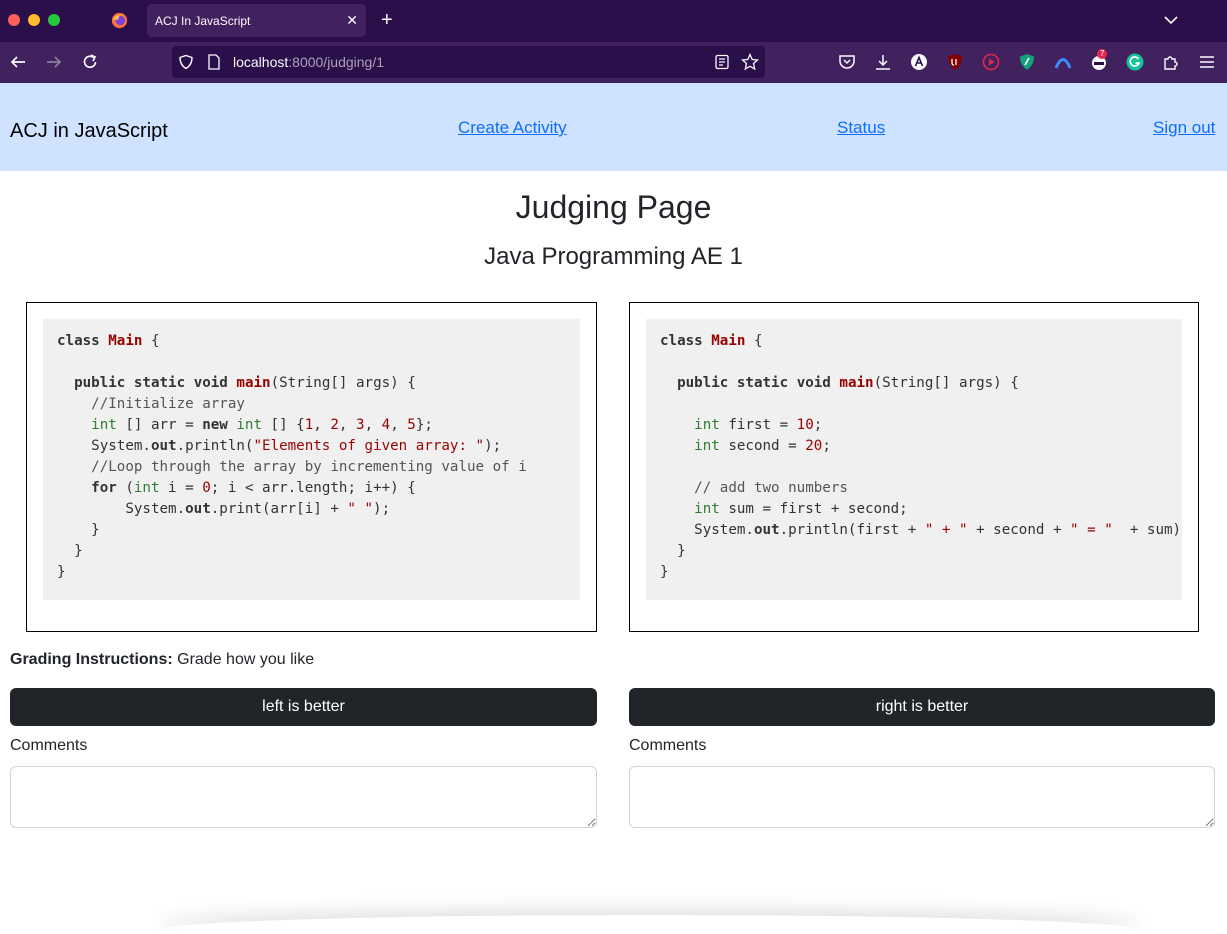 Image resolution: width=1227 pixels, height=934 pixels. What do you see at coordinates (1171, 62) in the screenshot?
I see `extensions-puzzle-icon` at bounding box center [1171, 62].